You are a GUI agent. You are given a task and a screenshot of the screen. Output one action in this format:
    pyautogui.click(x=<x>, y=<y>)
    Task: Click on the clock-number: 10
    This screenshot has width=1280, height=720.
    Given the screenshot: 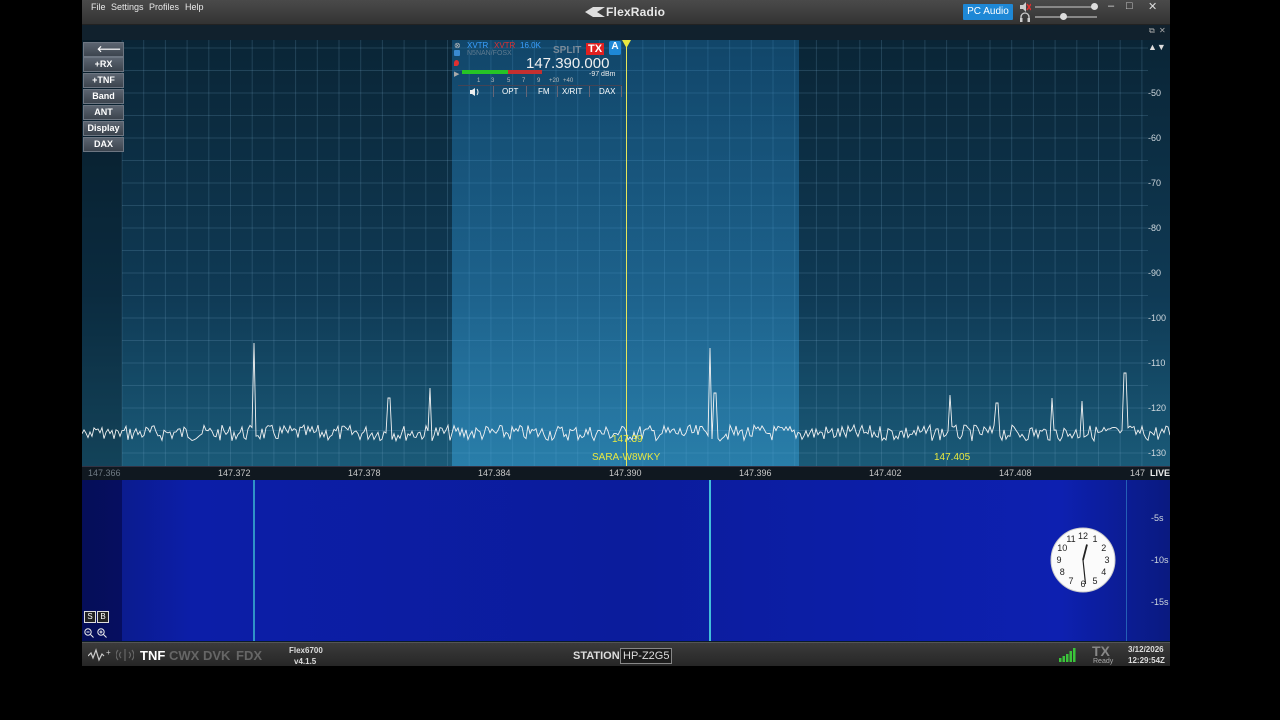 What is the action you would take?
    pyautogui.click(x=1062, y=548)
    